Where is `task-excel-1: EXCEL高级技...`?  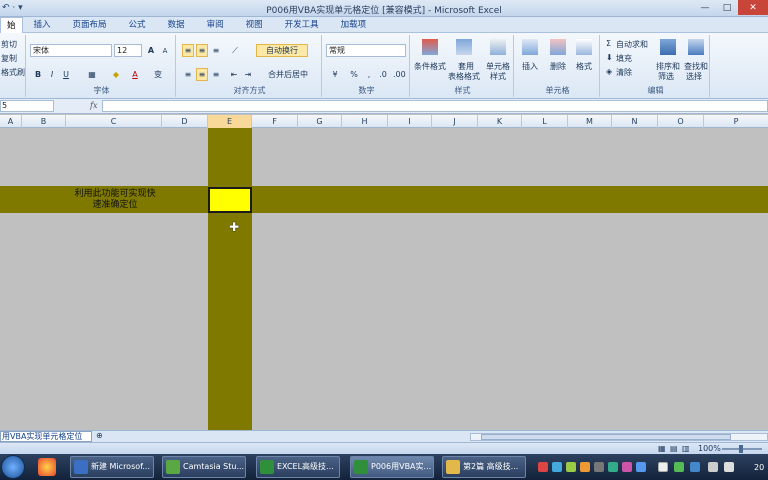
task-excel-1: EXCEL高级技... is located at coordinates (298, 467).